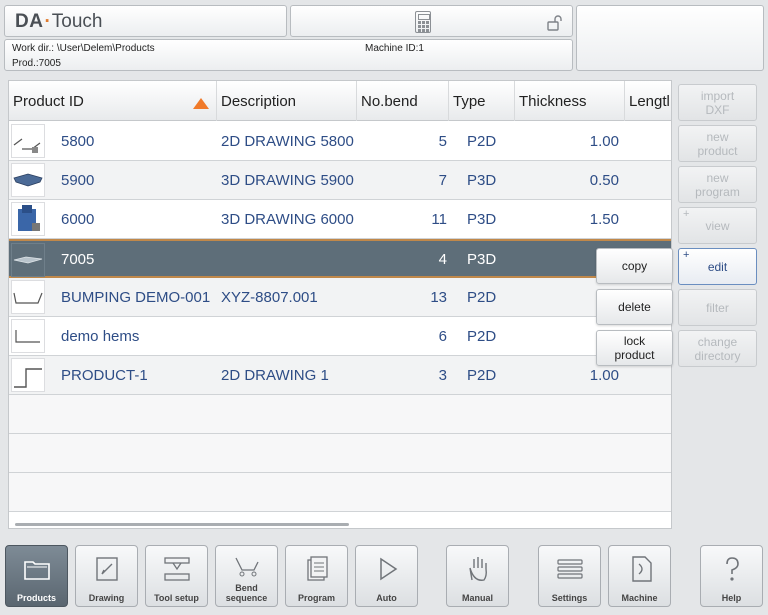 This screenshot has width=768, height=615. What do you see at coordinates (570, 569) in the screenshot?
I see `settings-list-icon` at bounding box center [570, 569].